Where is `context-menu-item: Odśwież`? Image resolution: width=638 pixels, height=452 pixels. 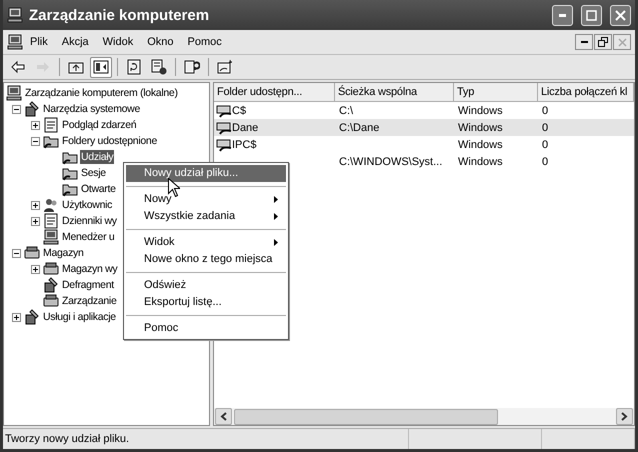 context-menu-item: Odśwież is located at coordinates (206, 285).